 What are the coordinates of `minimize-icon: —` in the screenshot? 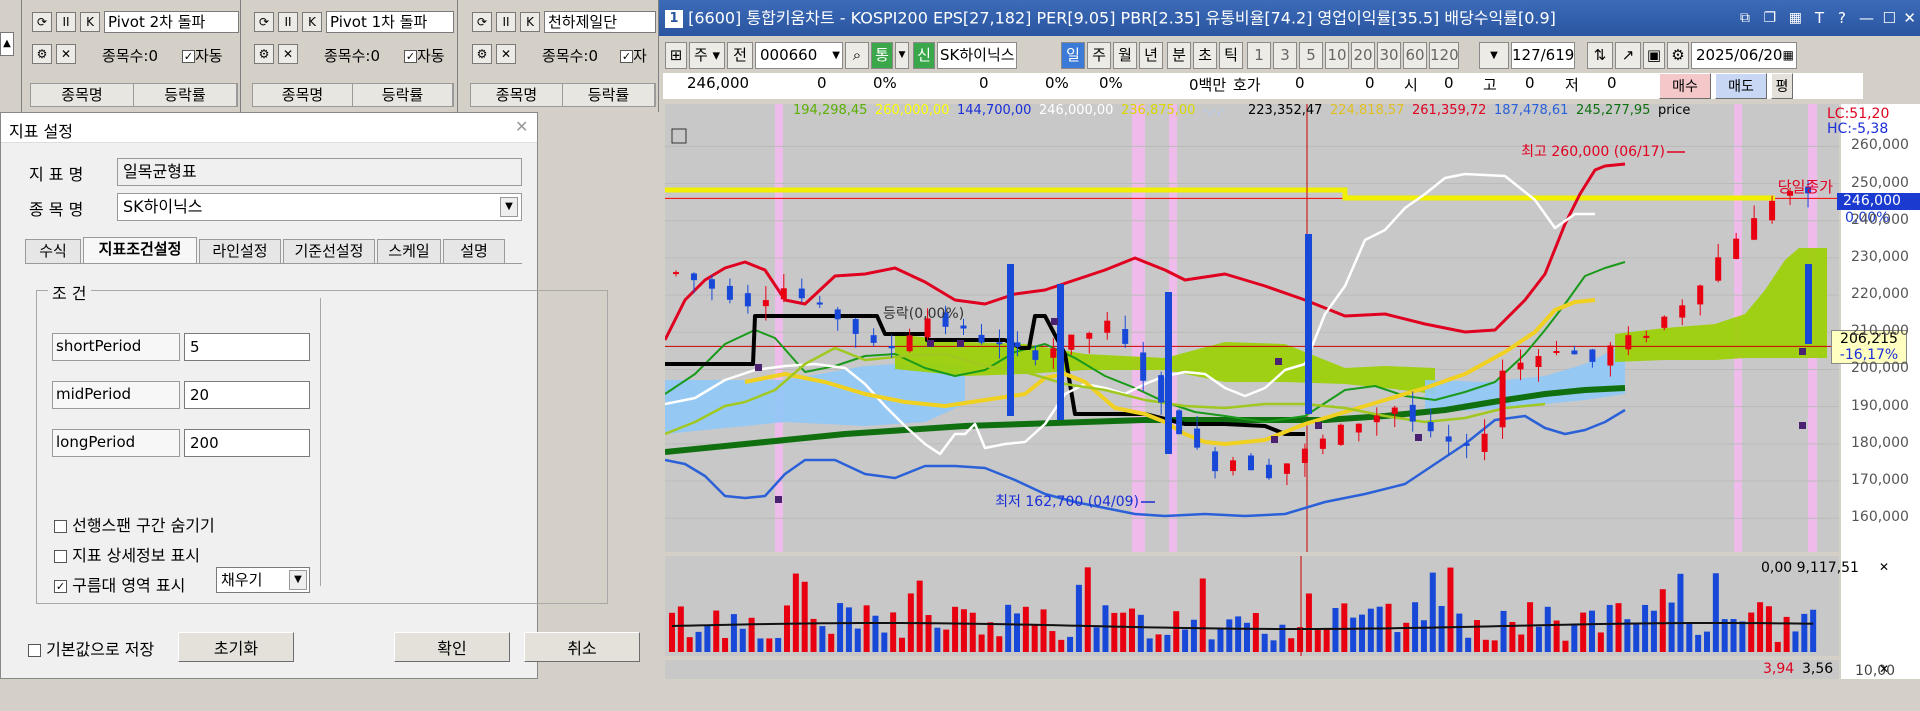 It's located at (1866, 18).